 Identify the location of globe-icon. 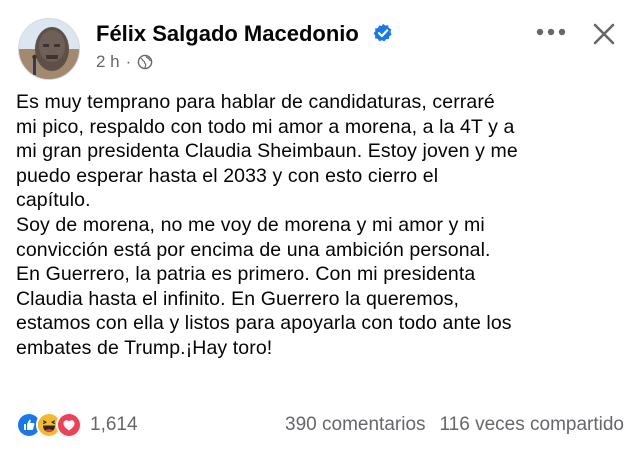
(145, 62).